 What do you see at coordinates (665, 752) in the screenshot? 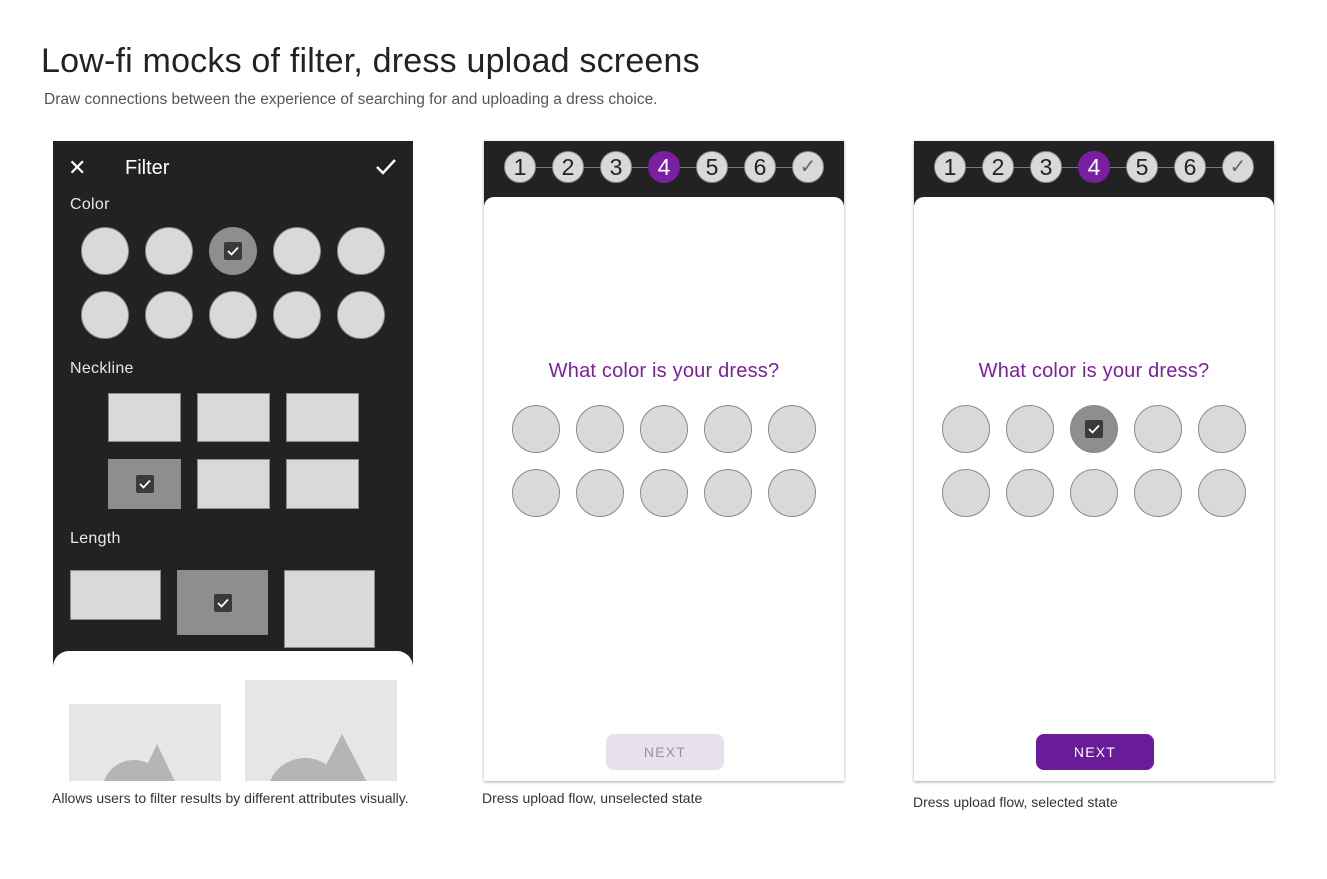
I see `next-button-disabled: NEXT` at bounding box center [665, 752].